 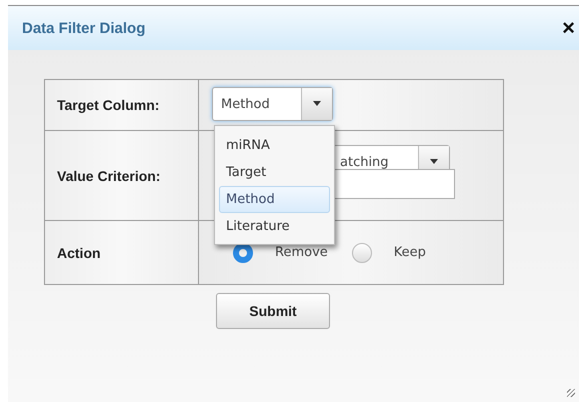 I want to click on radio-label: Keep, so click(x=410, y=252).